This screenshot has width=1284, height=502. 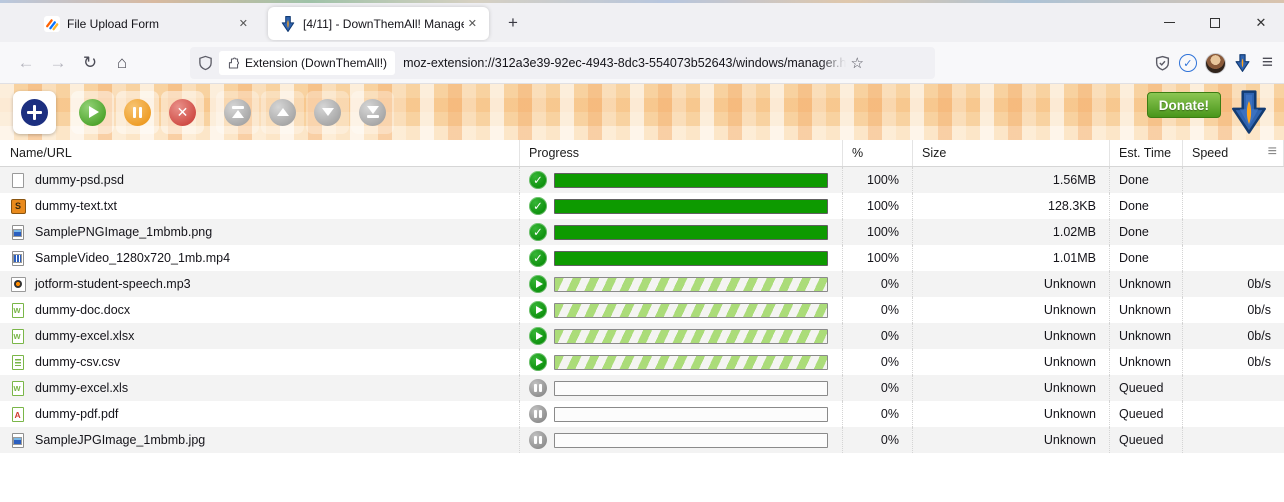 I want to click on cancel-circle-icon: ✕, so click(x=182, y=112).